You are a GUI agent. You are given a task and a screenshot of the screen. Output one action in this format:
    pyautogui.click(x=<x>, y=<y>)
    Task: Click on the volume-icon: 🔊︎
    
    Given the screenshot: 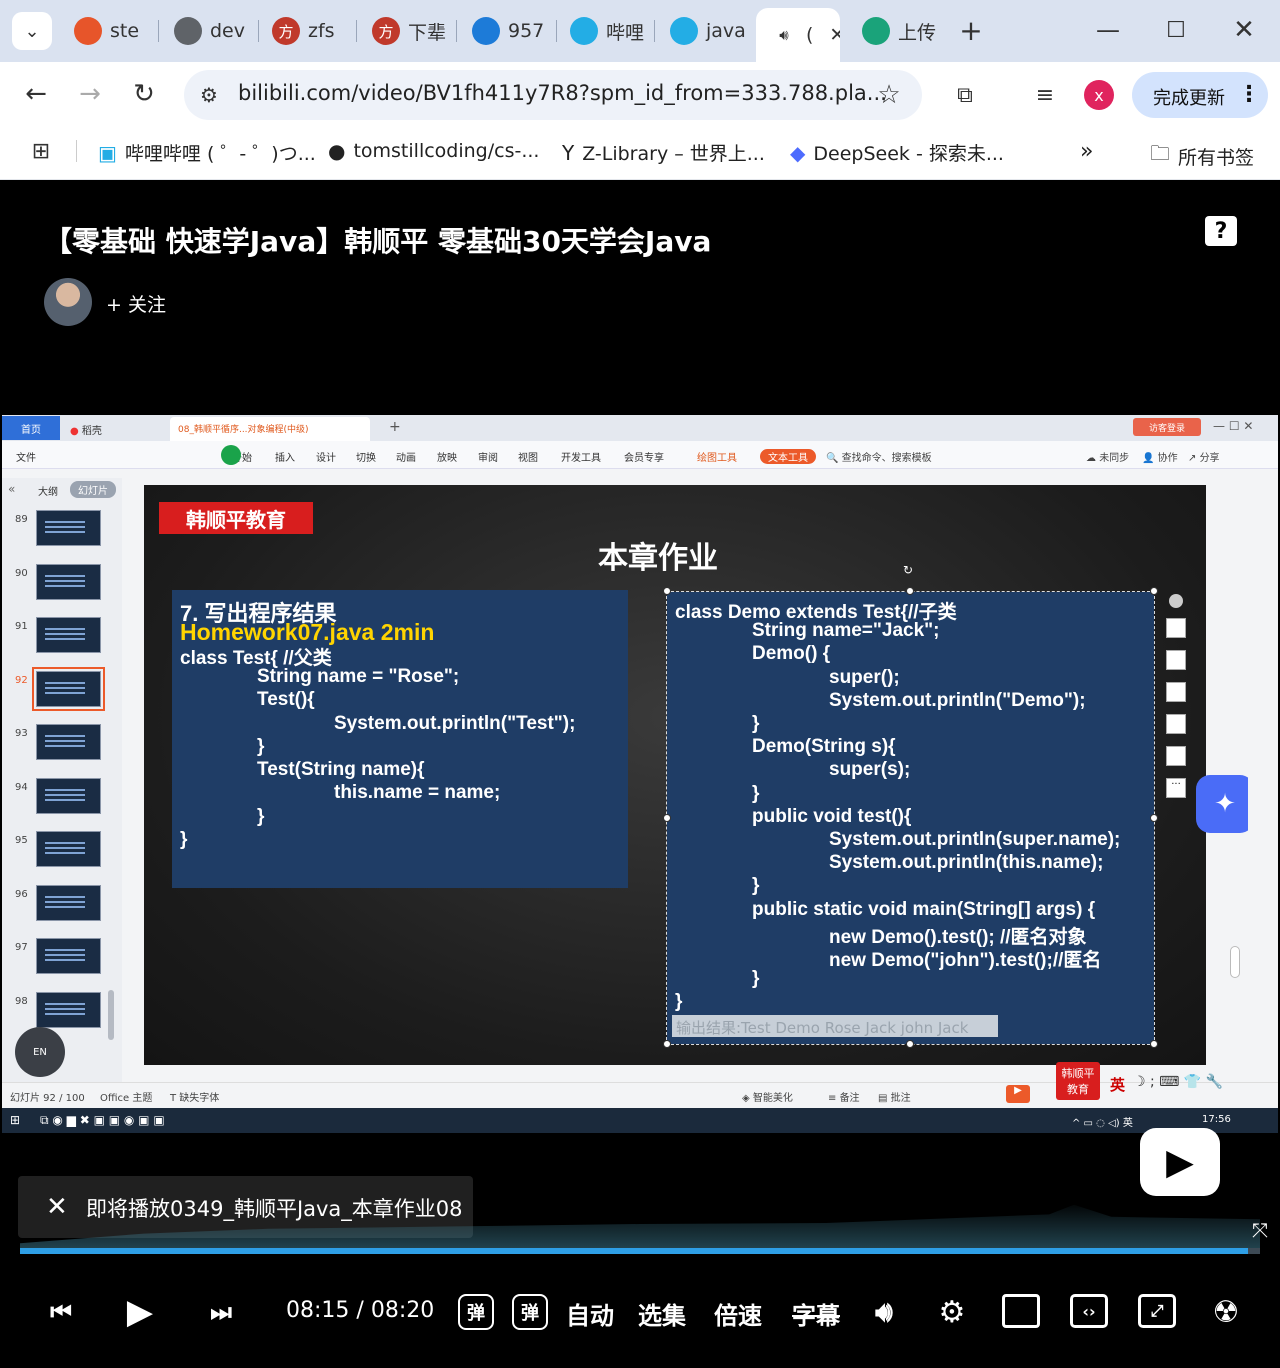 What is the action you would take?
    pyautogui.click(x=884, y=1312)
    